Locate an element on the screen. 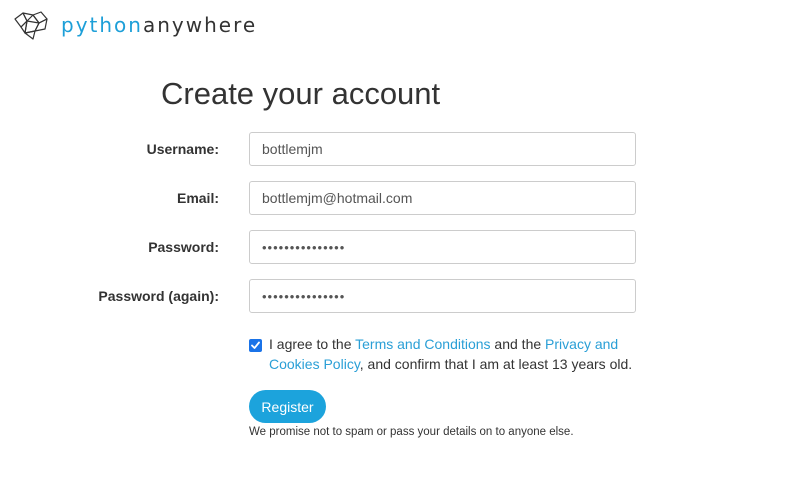 This screenshot has width=787, height=496. terms-checkbox is located at coordinates (255, 345).